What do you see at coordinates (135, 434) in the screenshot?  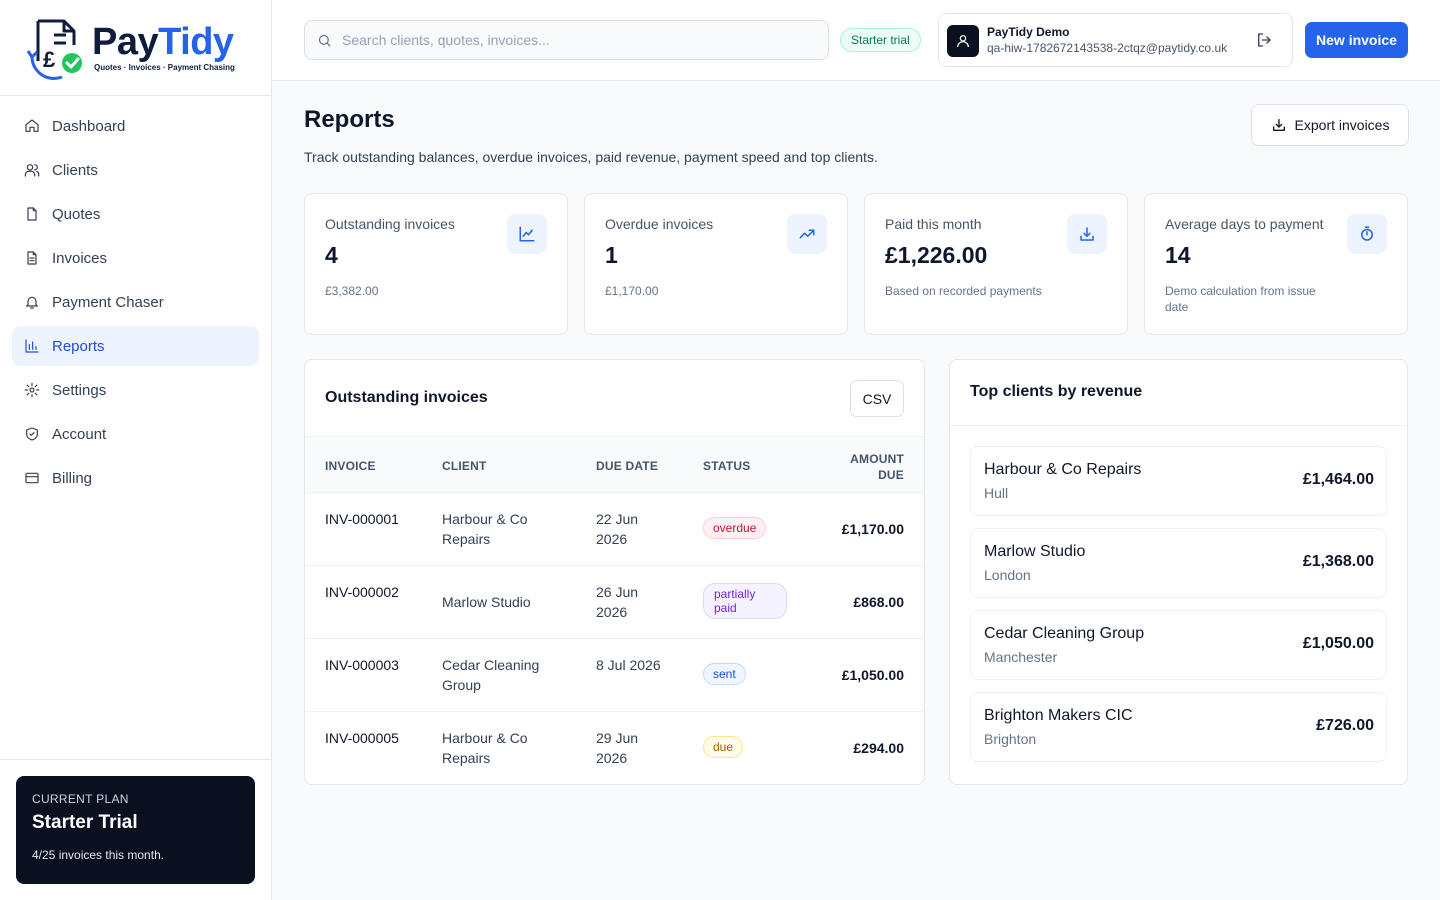 I see `sidebar-item-account: Account` at bounding box center [135, 434].